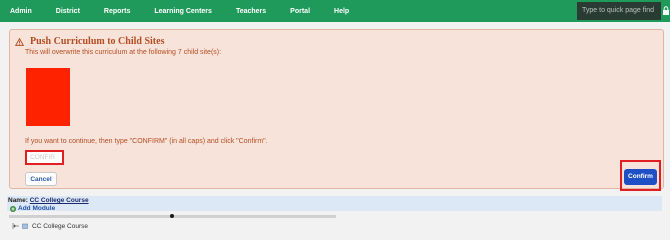  What do you see at coordinates (13, 208) in the screenshot?
I see `plus-circle-icon` at bounding box center [13, 208].